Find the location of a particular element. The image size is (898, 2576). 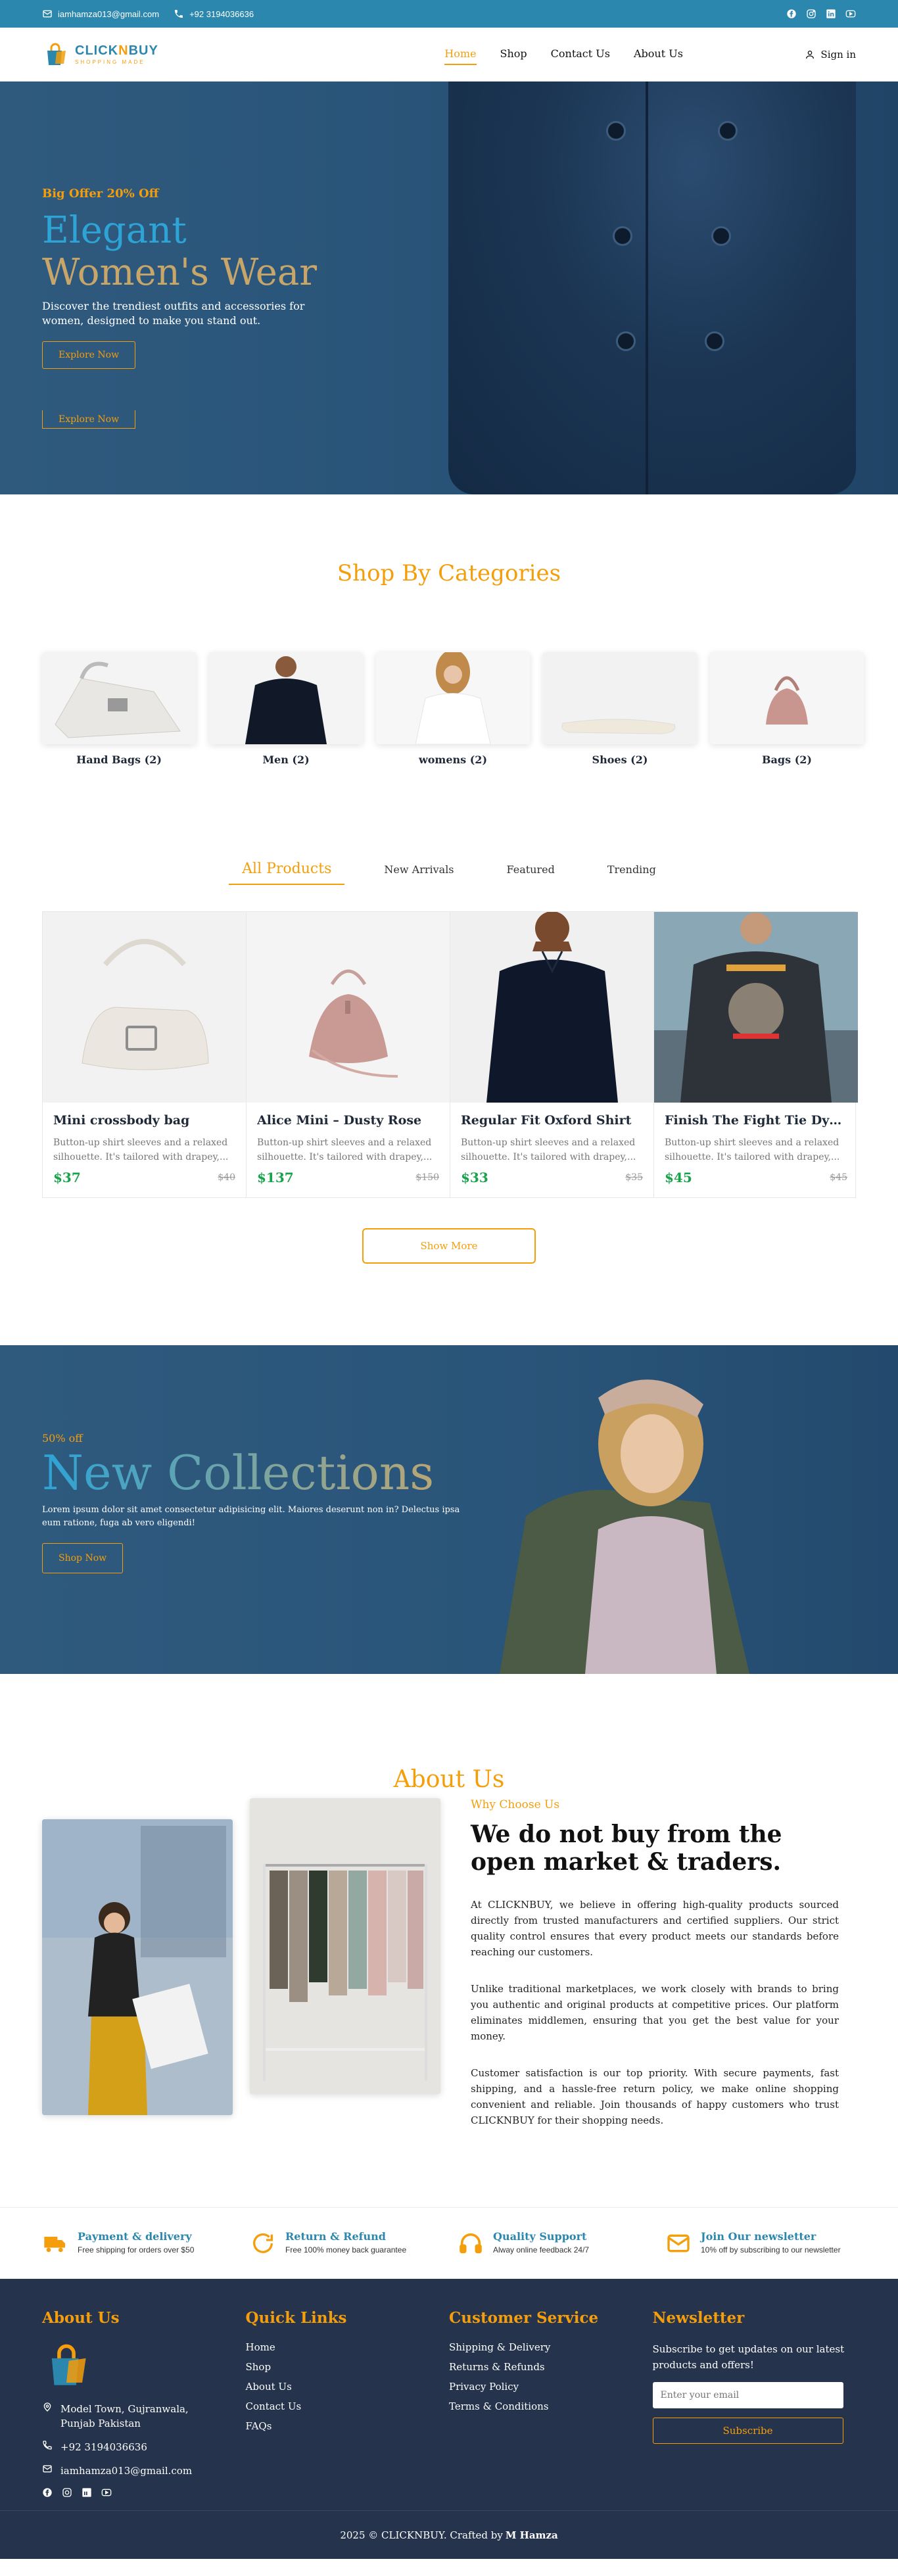

topbar-phone-text: +92 3194036636 is located at coordinates (222, 14).